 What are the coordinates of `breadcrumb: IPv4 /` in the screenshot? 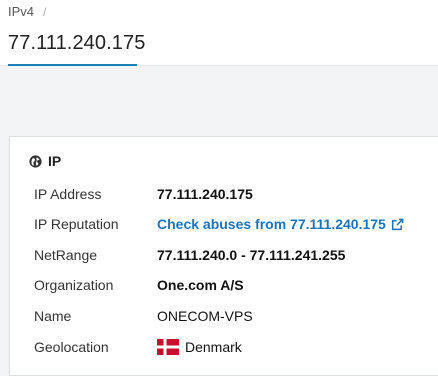 It's located at (27, 11).